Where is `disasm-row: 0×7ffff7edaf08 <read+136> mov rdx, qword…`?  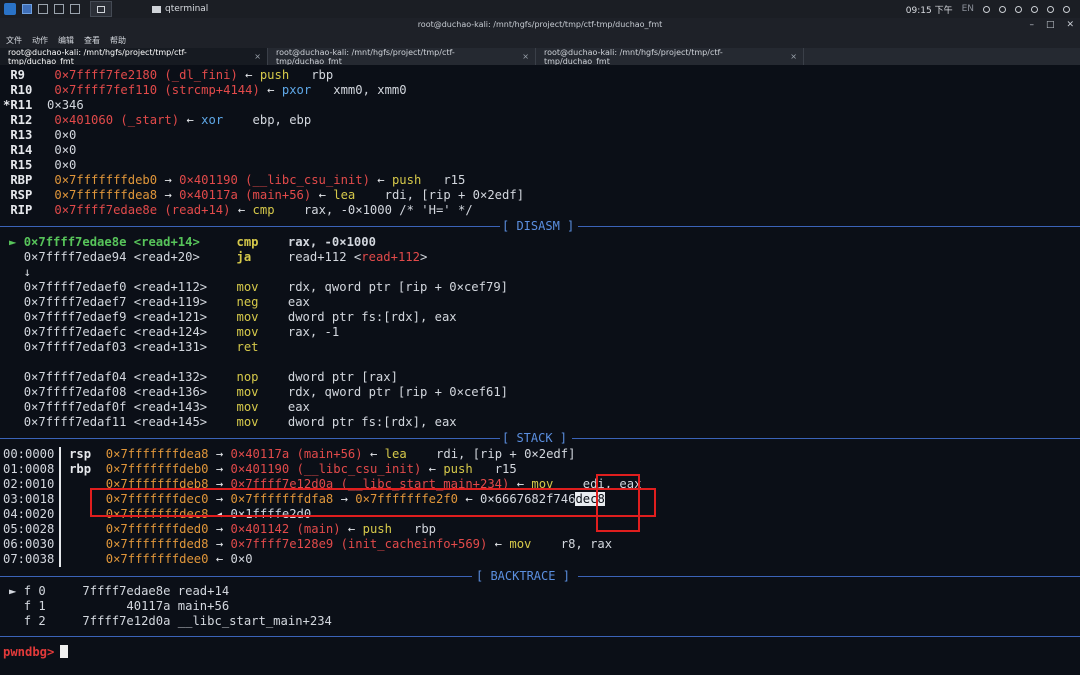 disasm-row: 0×7ffff7edaf08 <read+136> mov rdx, qword… is located at coordinates (265, 392).